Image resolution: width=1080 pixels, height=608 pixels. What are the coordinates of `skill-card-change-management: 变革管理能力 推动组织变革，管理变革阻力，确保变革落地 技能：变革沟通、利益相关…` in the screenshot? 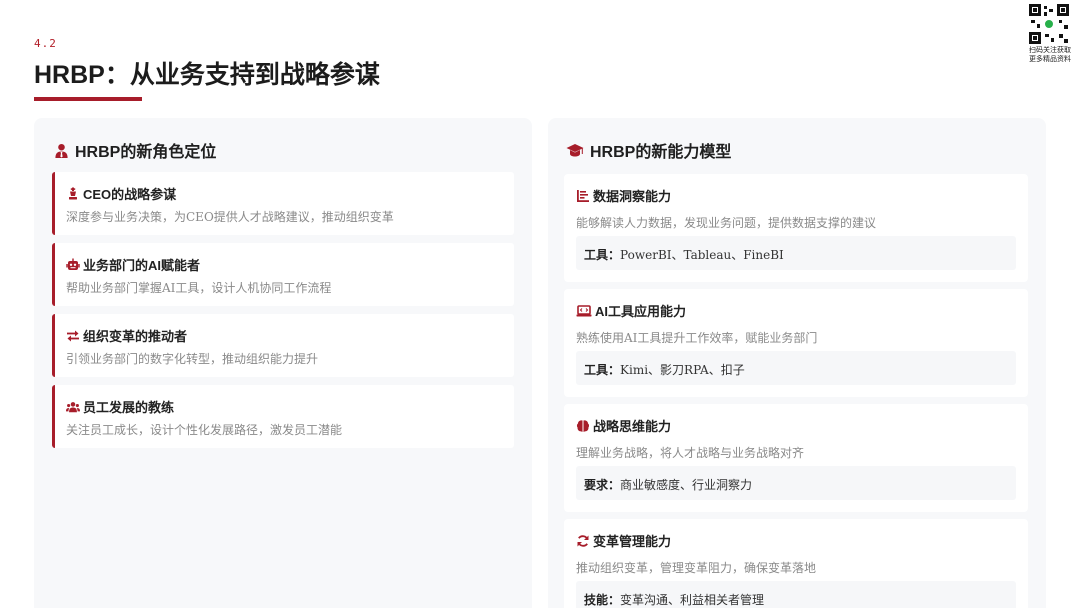 It's located at (796, 563).